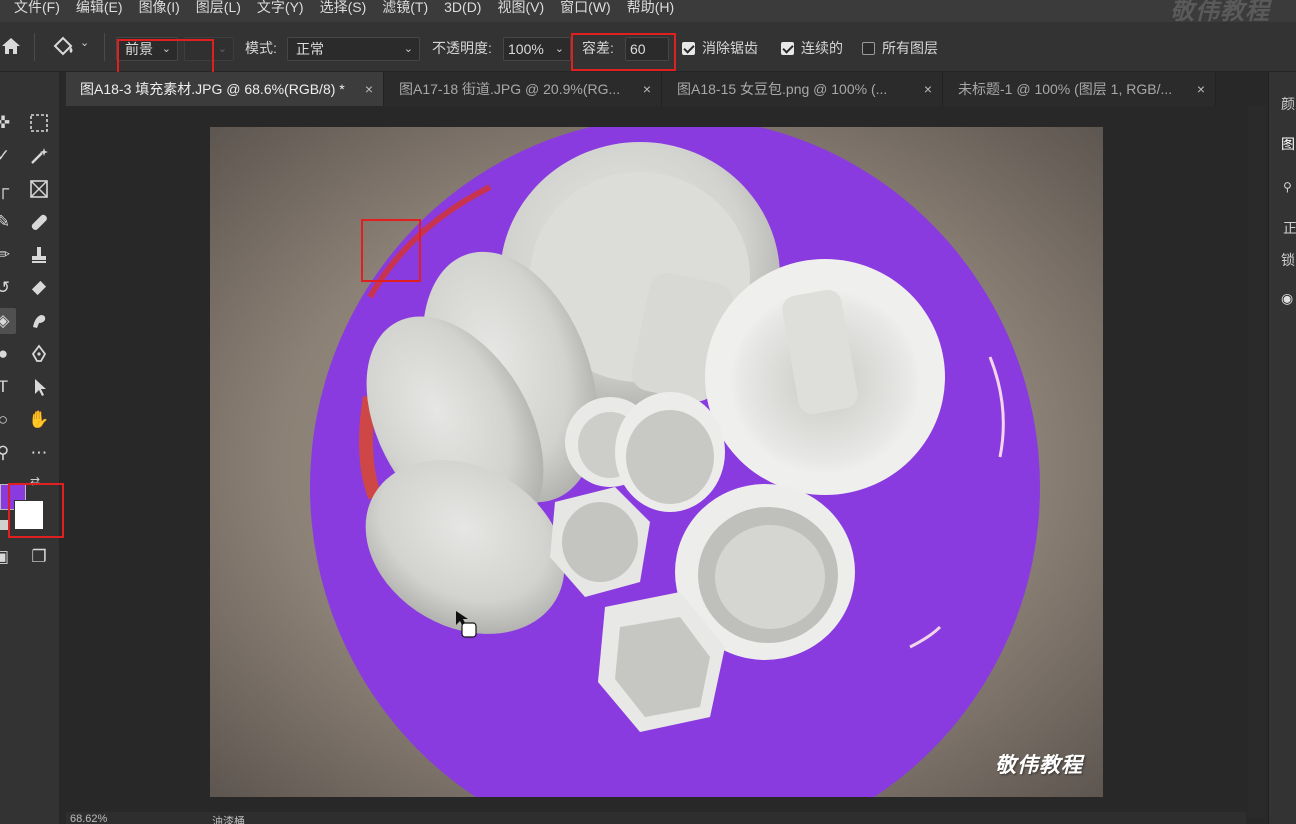  Describe the element at coordinates (343, 7) in the screenshot. I see `menu-select: 选择(S)` at that location.